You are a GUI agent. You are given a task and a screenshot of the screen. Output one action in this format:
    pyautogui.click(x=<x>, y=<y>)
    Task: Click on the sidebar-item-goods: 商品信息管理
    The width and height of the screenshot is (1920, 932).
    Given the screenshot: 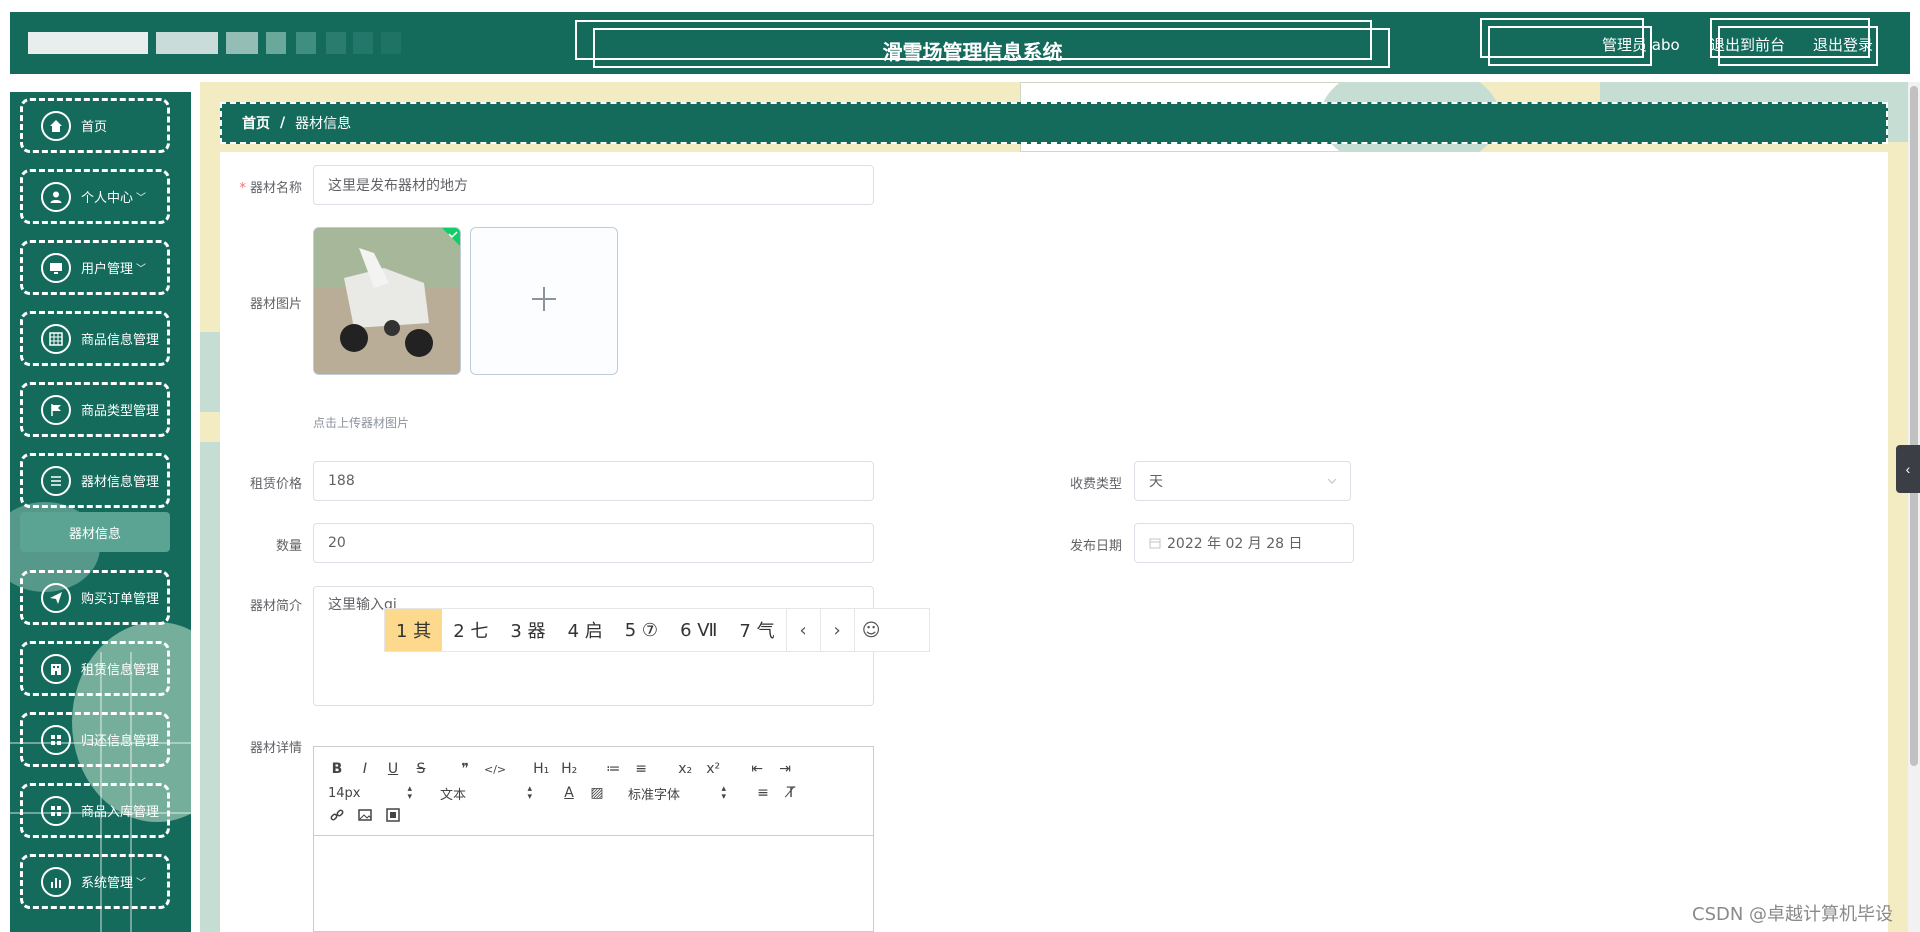 What is the action you would take?
    pyautogui.click(x=95, y=338)
    